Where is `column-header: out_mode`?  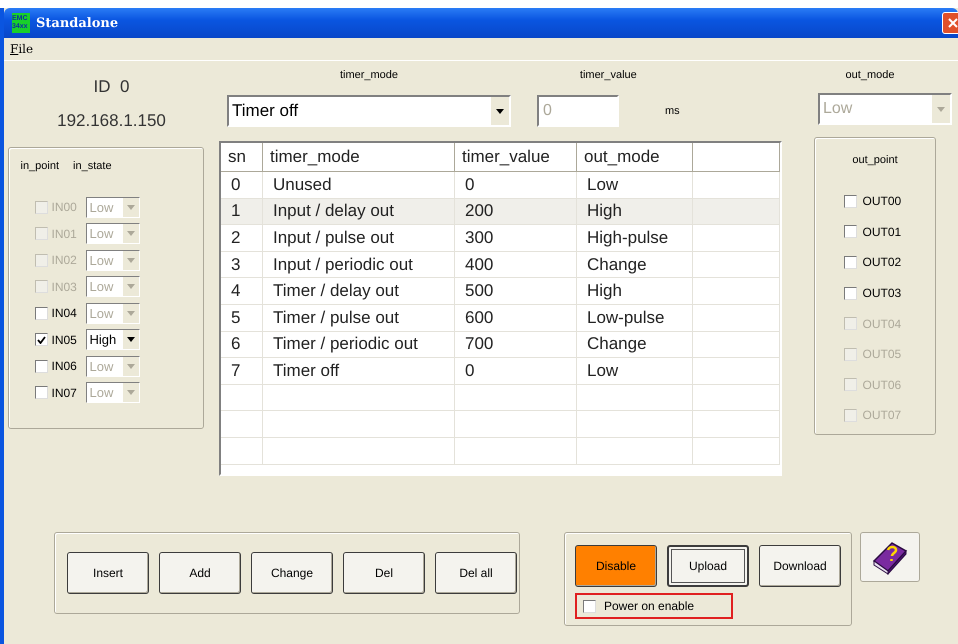 column-header: out_mode is located at coordinates (635, 157).